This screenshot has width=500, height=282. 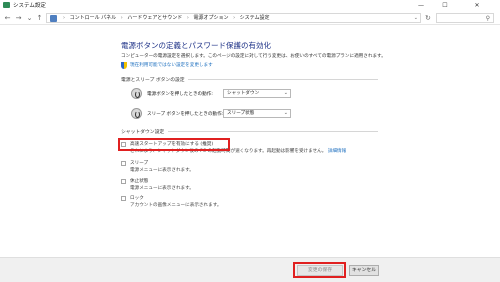 I want to click on footer-bar: 変更の保存 キャンセル, so click(x=250, y=269).